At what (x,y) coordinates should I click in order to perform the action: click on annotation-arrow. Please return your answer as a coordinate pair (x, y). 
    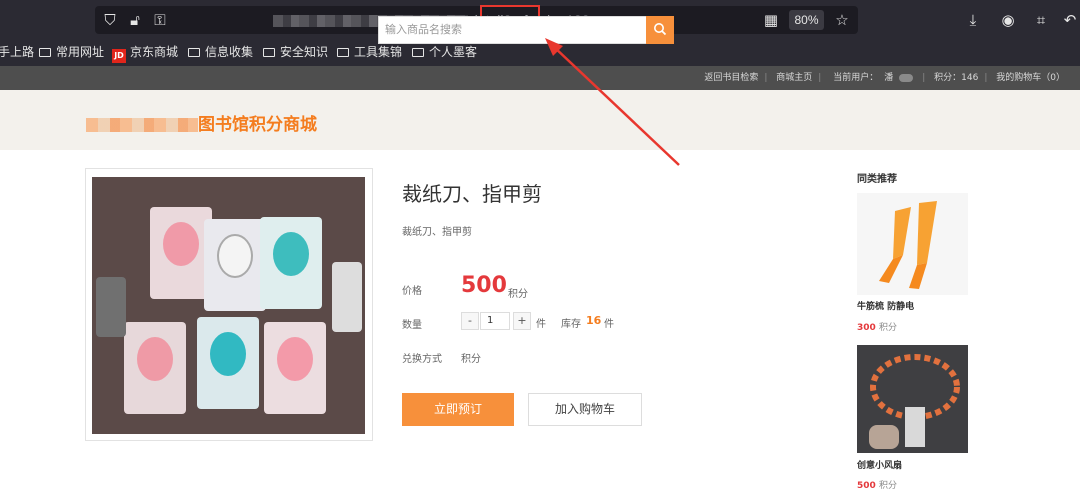
    Looking at the image, I should click on (612, 102).